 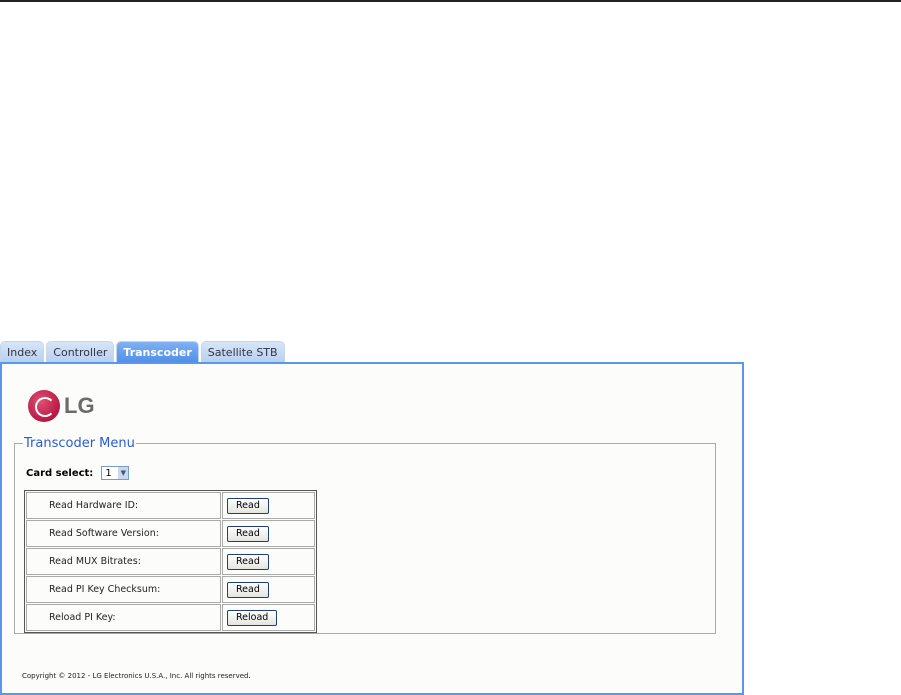 What do you see at coordinates (79, 405) in the screenshot?
I see `lg-logo-text: LG` at bounding box center [79, 405].